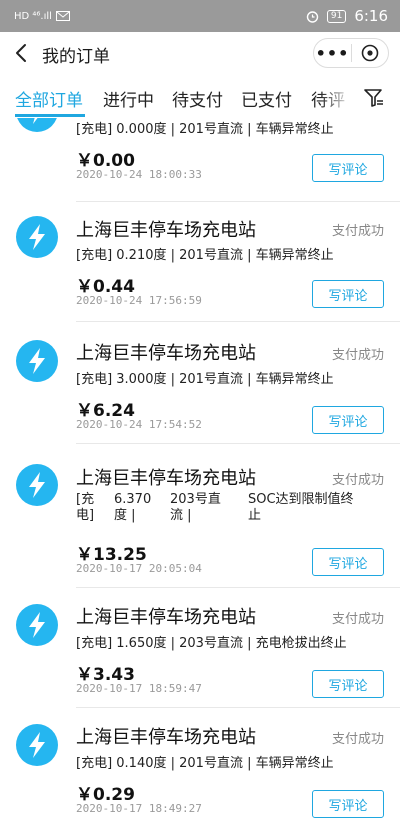  Describe the element at coordinates (205, 255) in the screenshot. I see `order-detail: [充电] 0.210度 | 201号直流 | 车辆异常终止` at that location.